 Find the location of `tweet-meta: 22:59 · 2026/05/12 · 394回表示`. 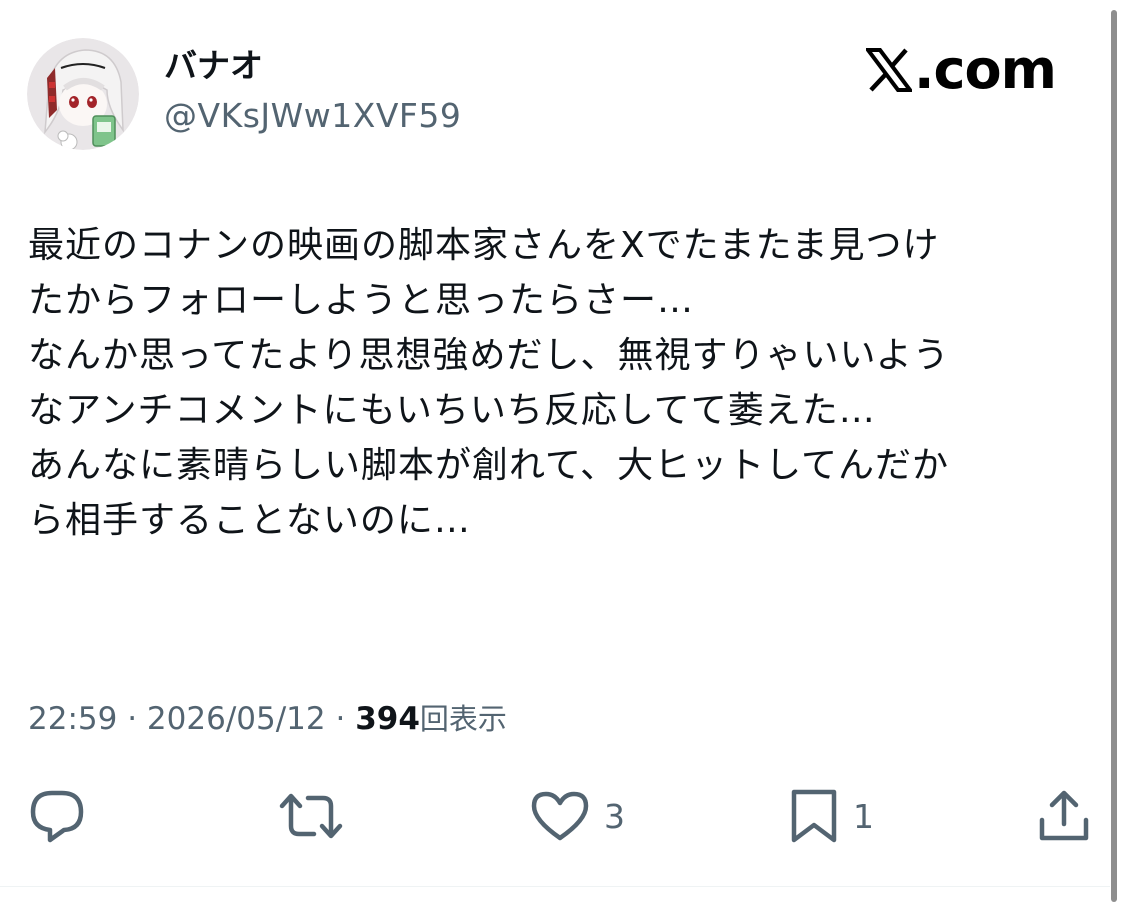

tweet-meta: 22:59 · 2026/05/12 · 394回表示 is located at coordinates (267, 719).